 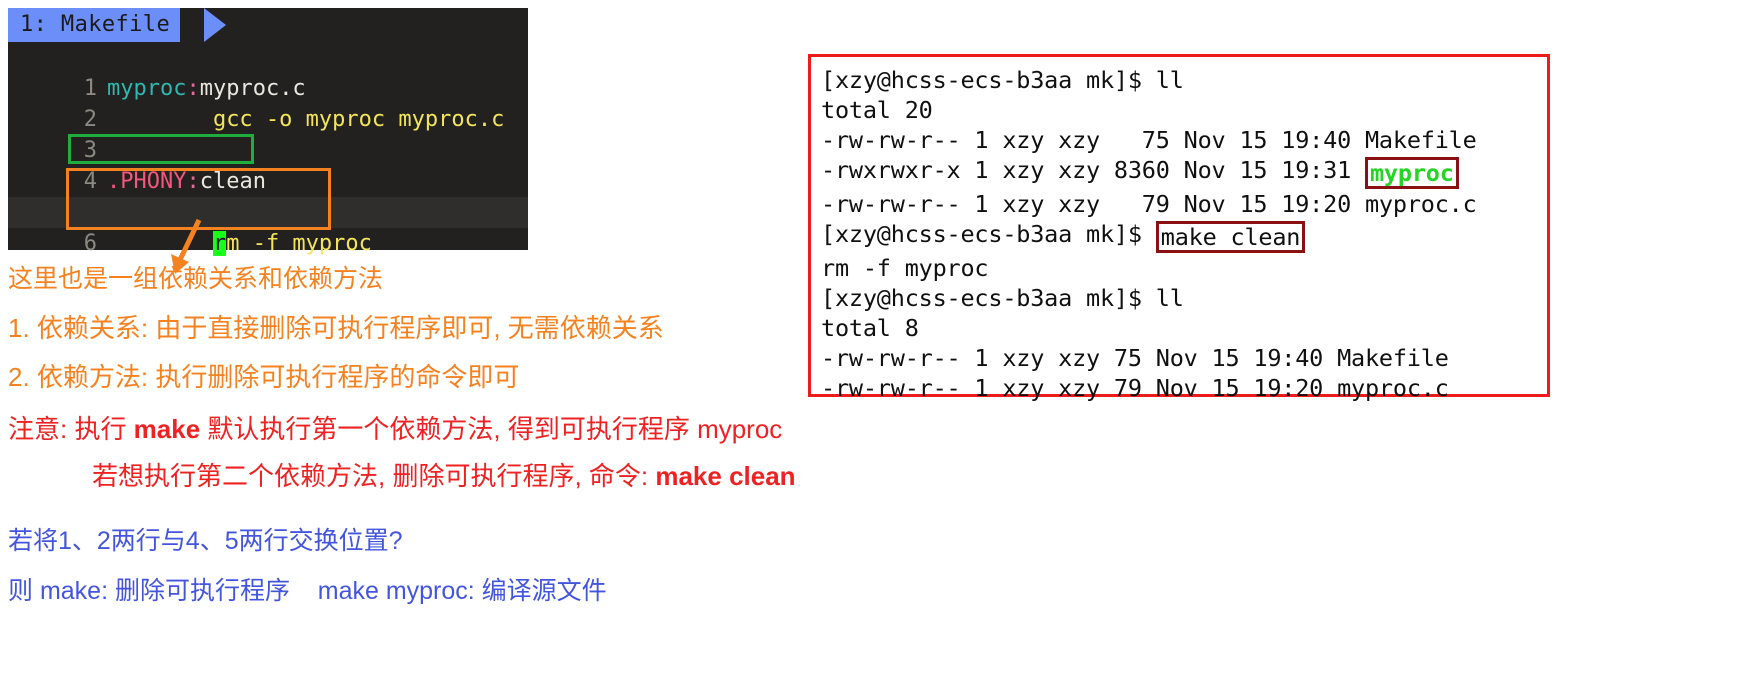 What do you see at coordinates (268, 226) in the screenshot?
I see `code-line-6: 6 rm -f myproc` at bounding box center [268, 226].